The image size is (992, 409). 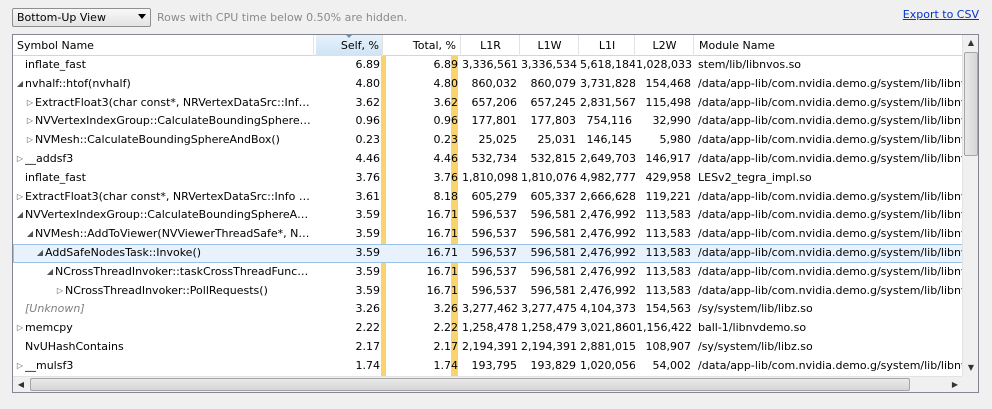 I want to click on cell-self: 4.80, so click(x=368, y=83).